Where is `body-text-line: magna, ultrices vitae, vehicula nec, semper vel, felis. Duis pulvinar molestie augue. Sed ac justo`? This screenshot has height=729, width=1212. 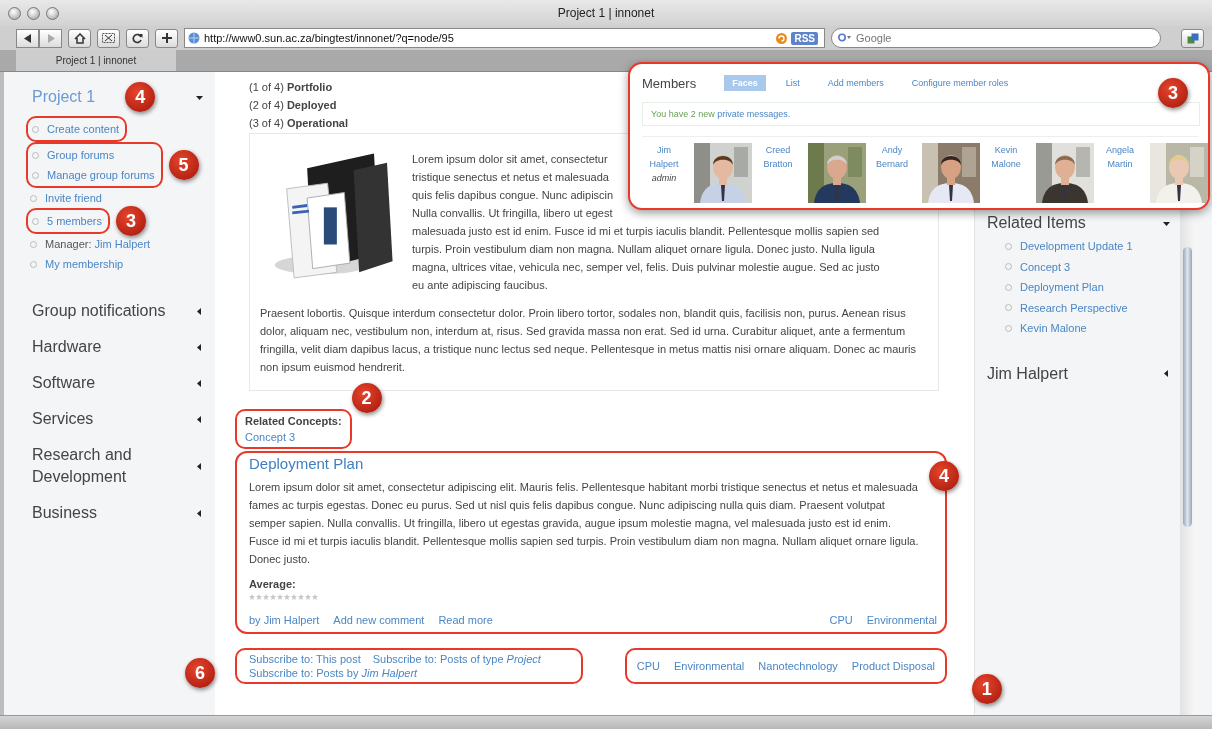
body-text-line: magna, ultrices vitae, vehicula nec, semper vel, felis. Duis pulvinar molestie augue. Sed ac justo is located at coordinates (646, 267).